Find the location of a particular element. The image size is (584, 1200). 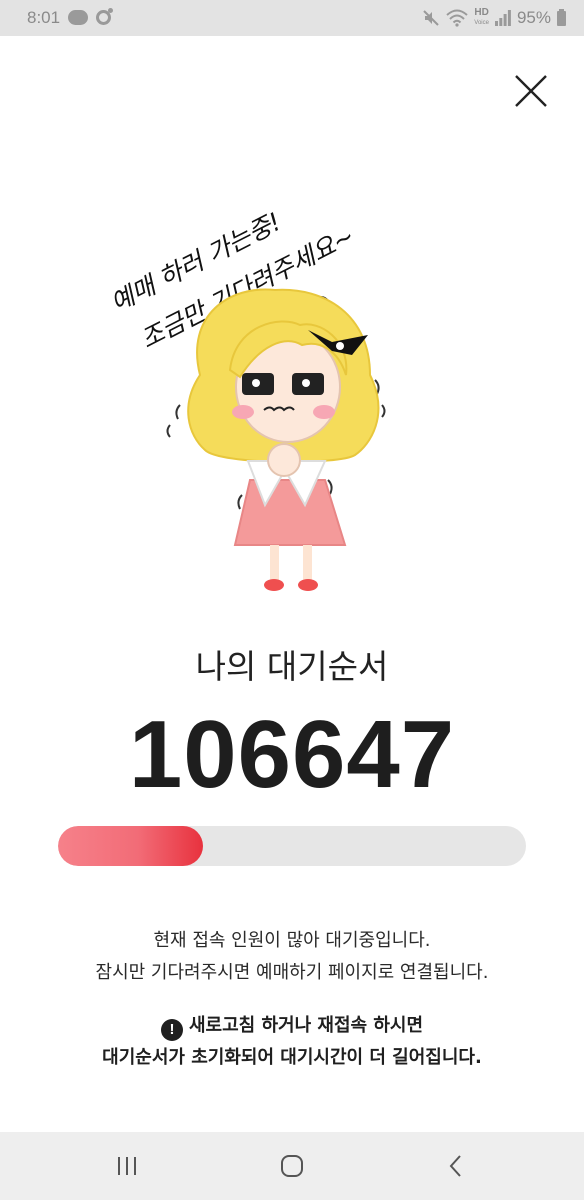

system-navigation-bar is located at coordinates (292, 1166).